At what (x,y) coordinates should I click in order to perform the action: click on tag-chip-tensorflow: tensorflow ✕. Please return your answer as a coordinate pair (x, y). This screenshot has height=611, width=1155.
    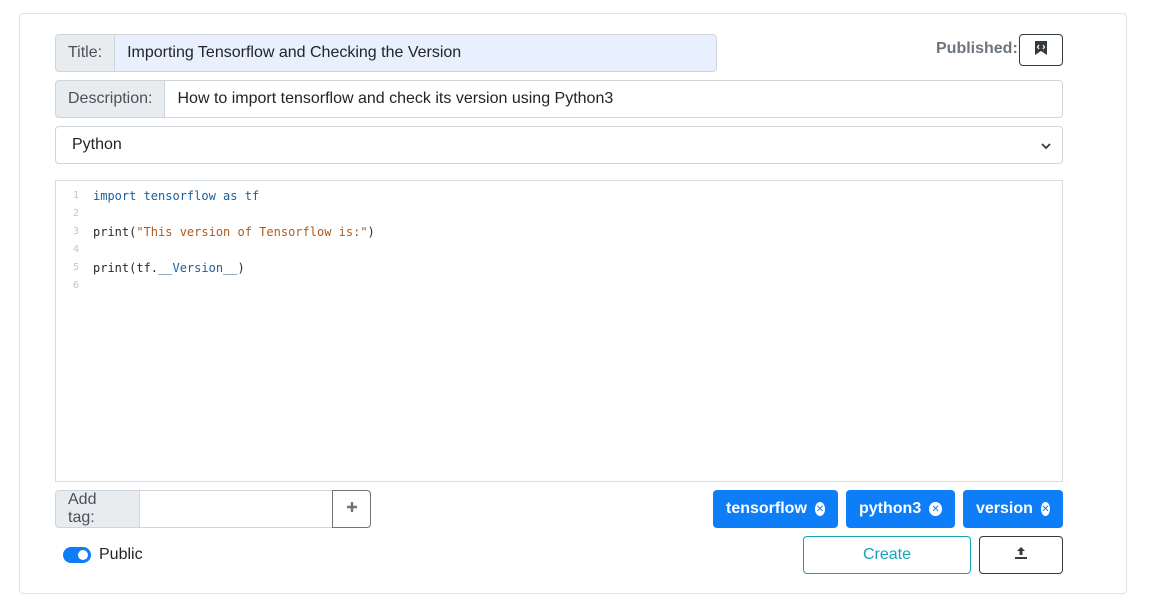
    Looking at the image, I should click on (775, 509).